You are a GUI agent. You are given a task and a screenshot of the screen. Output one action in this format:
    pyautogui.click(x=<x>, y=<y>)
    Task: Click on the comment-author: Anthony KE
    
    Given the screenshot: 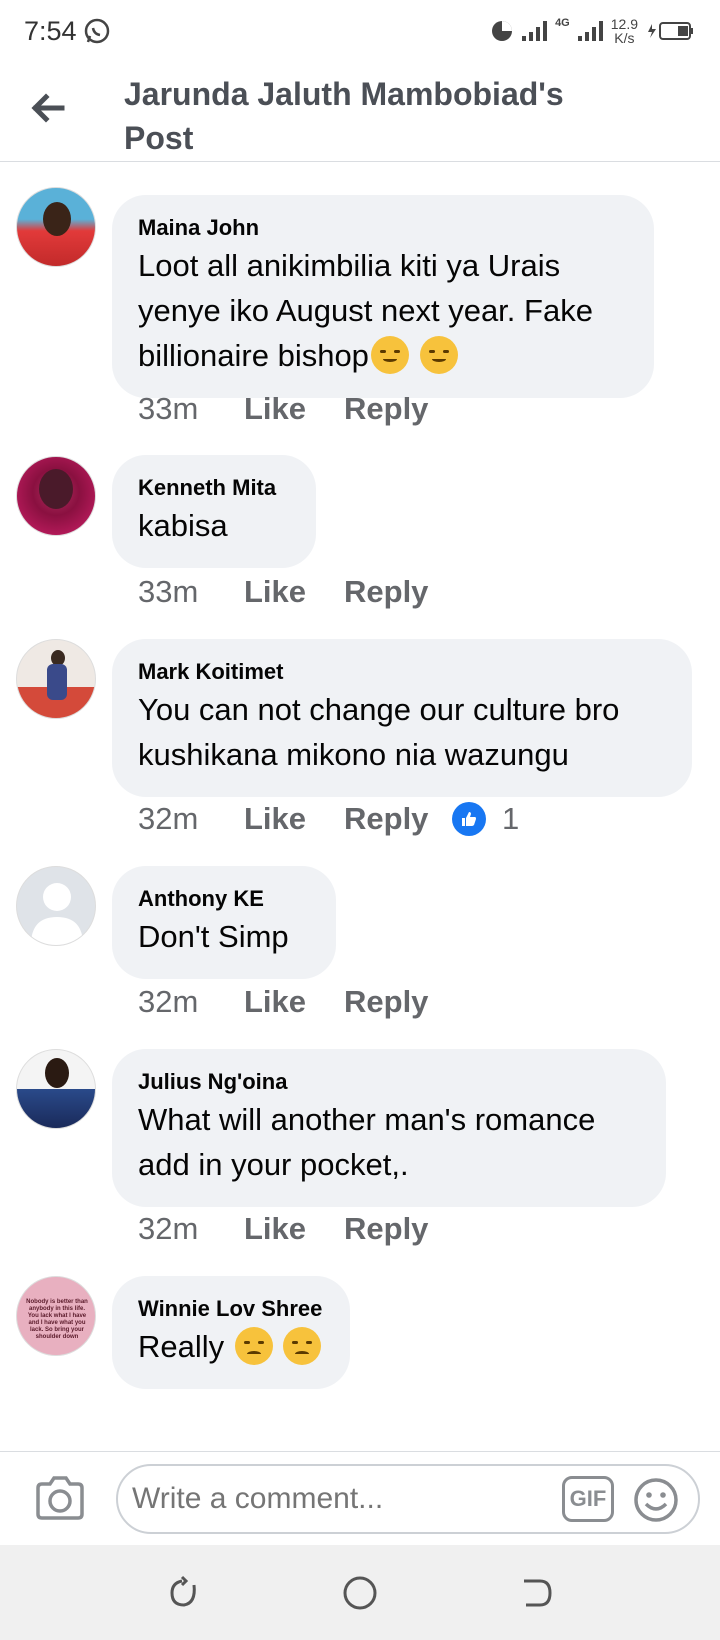 What is the action you would take?
    pyautogui.click(x=224, y=899)
    